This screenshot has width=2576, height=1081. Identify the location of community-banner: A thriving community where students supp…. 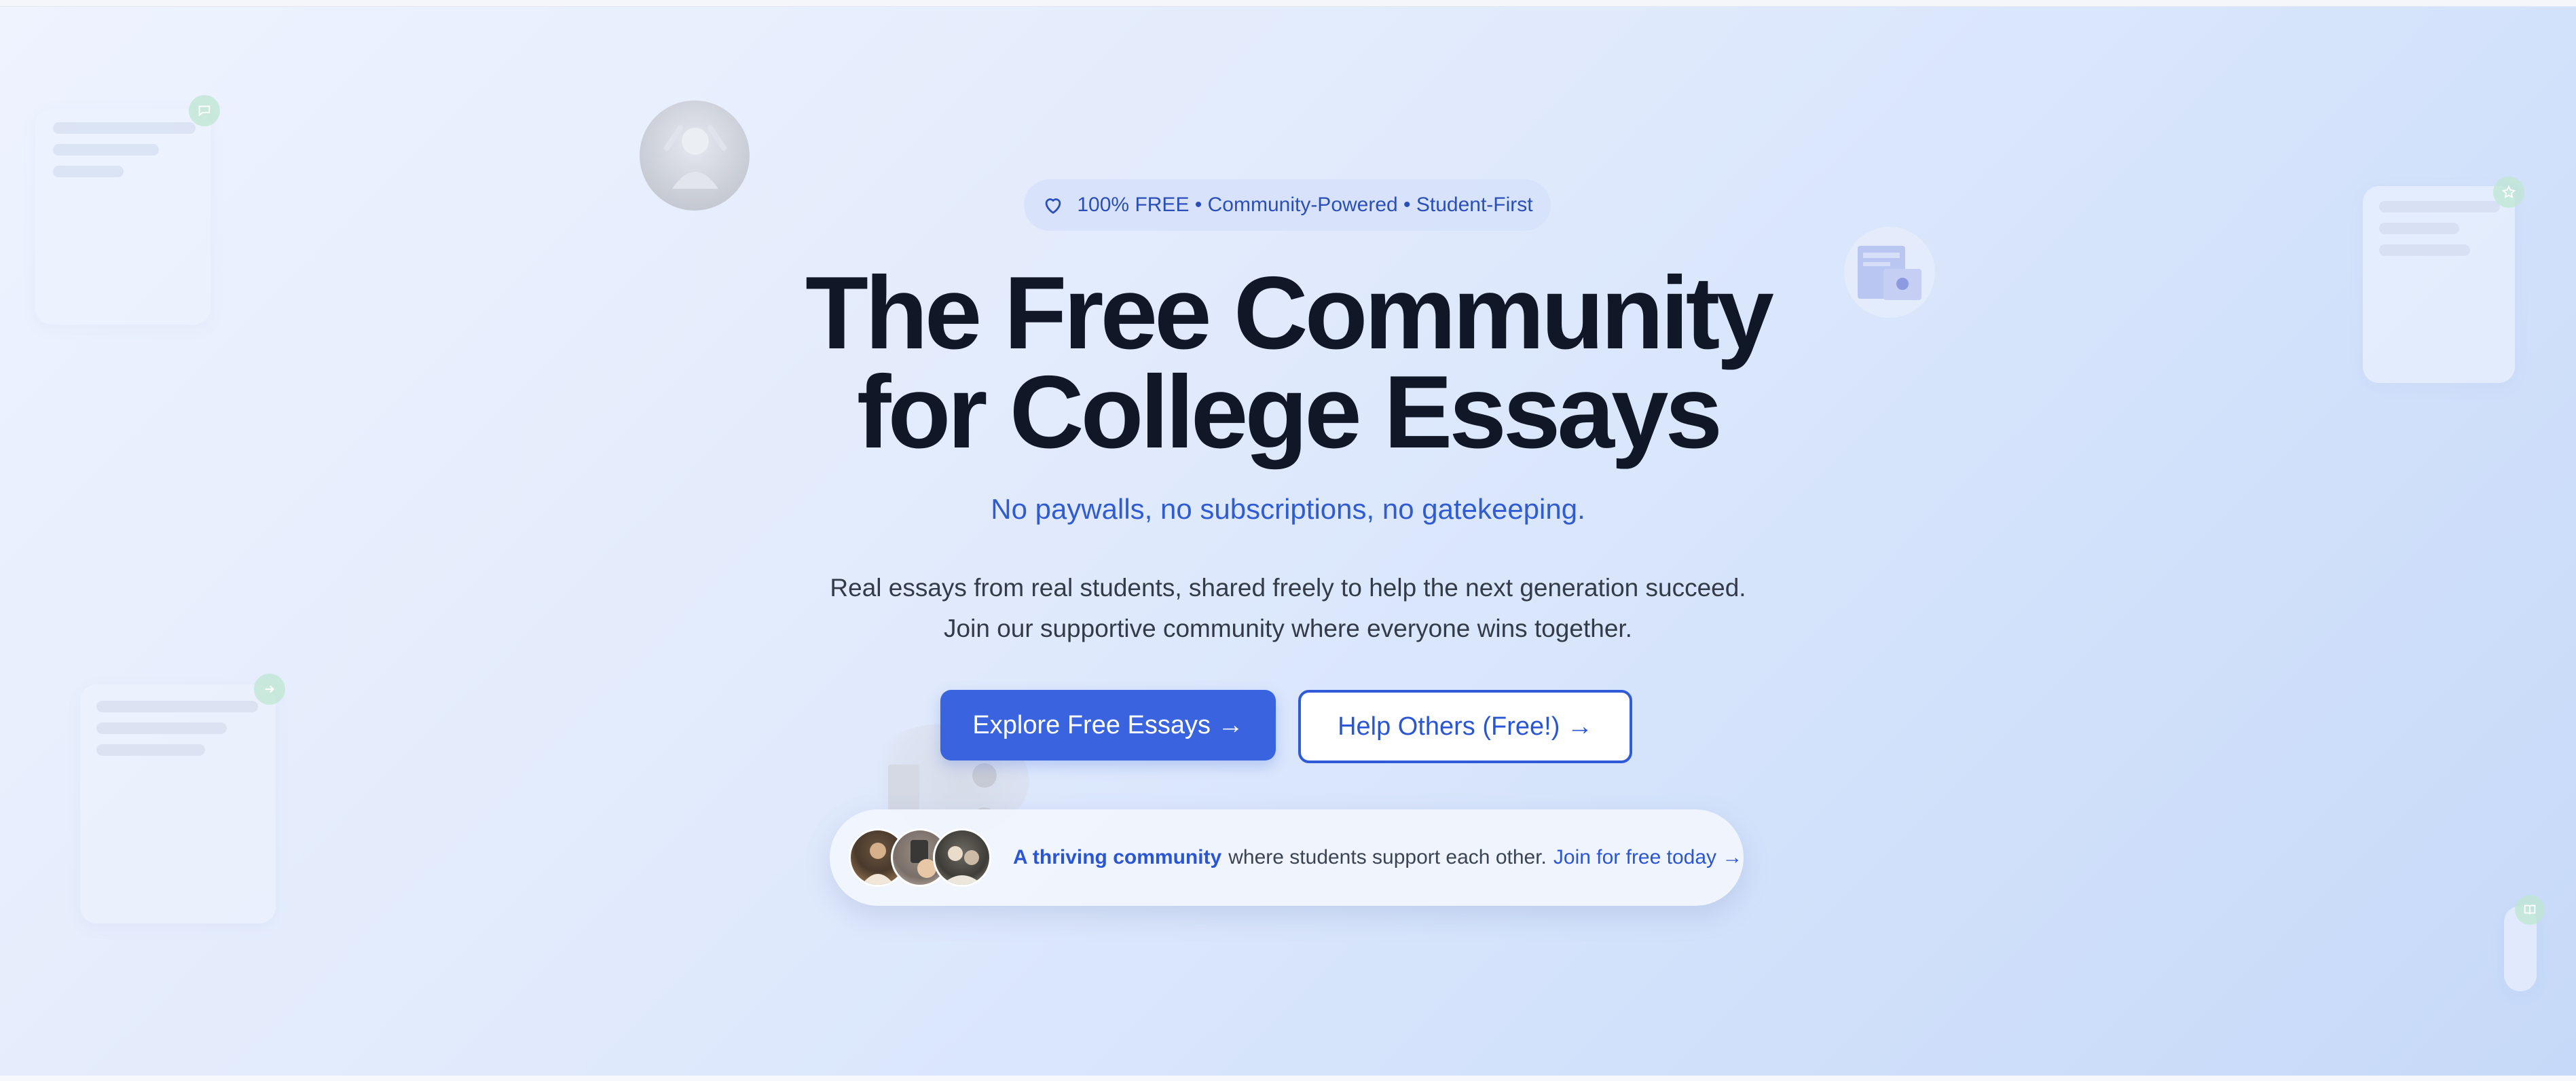
(1287, 857).